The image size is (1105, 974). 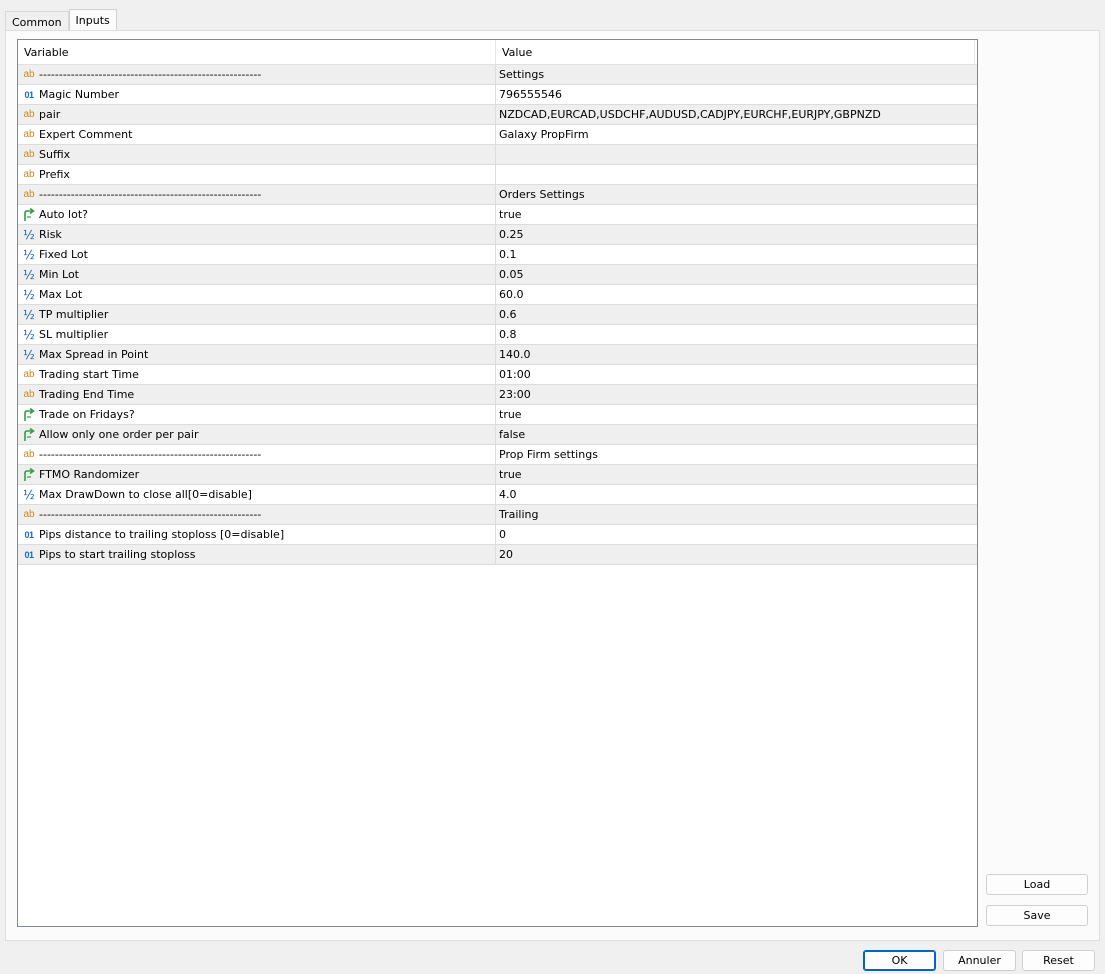 I want to click on table-row: ab Trading start Time 01:00, so click(x=497, y=375).